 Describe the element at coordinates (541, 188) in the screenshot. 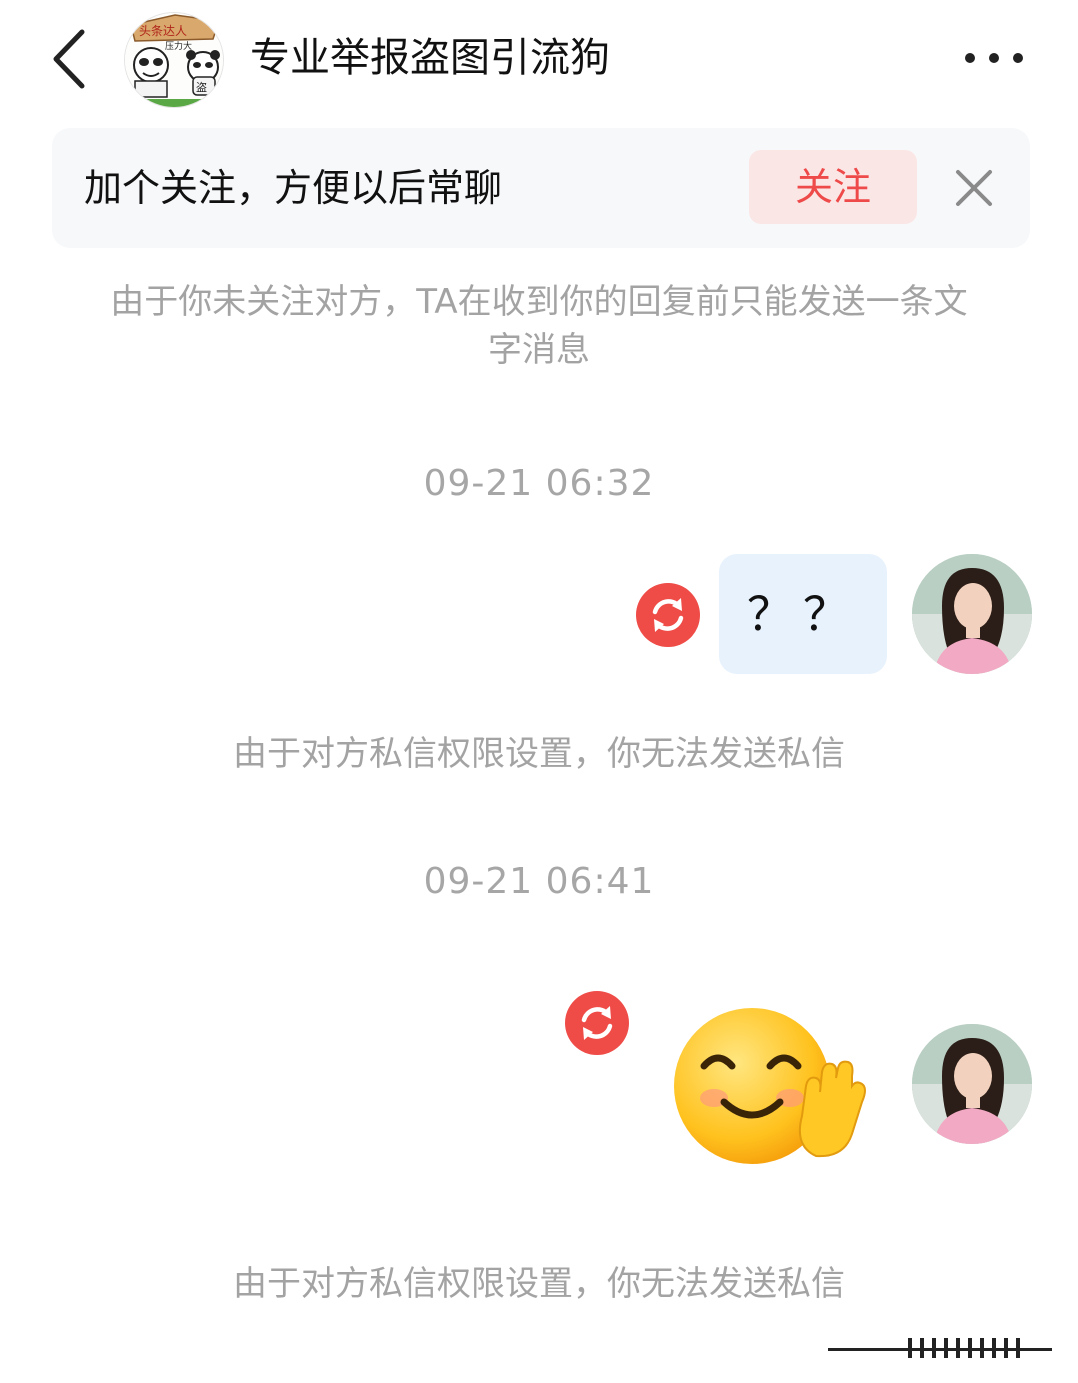

I see `follow-banner: 加个关注，方便以后常聊 关注` at that location.